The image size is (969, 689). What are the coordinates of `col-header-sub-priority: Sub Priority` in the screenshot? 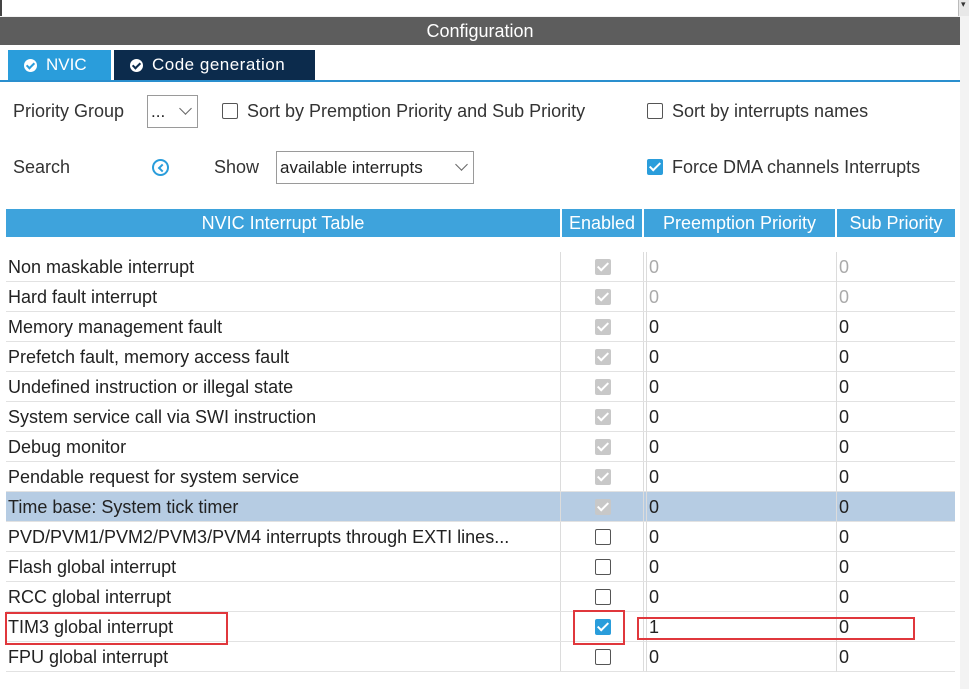 It's located at (896, 223).